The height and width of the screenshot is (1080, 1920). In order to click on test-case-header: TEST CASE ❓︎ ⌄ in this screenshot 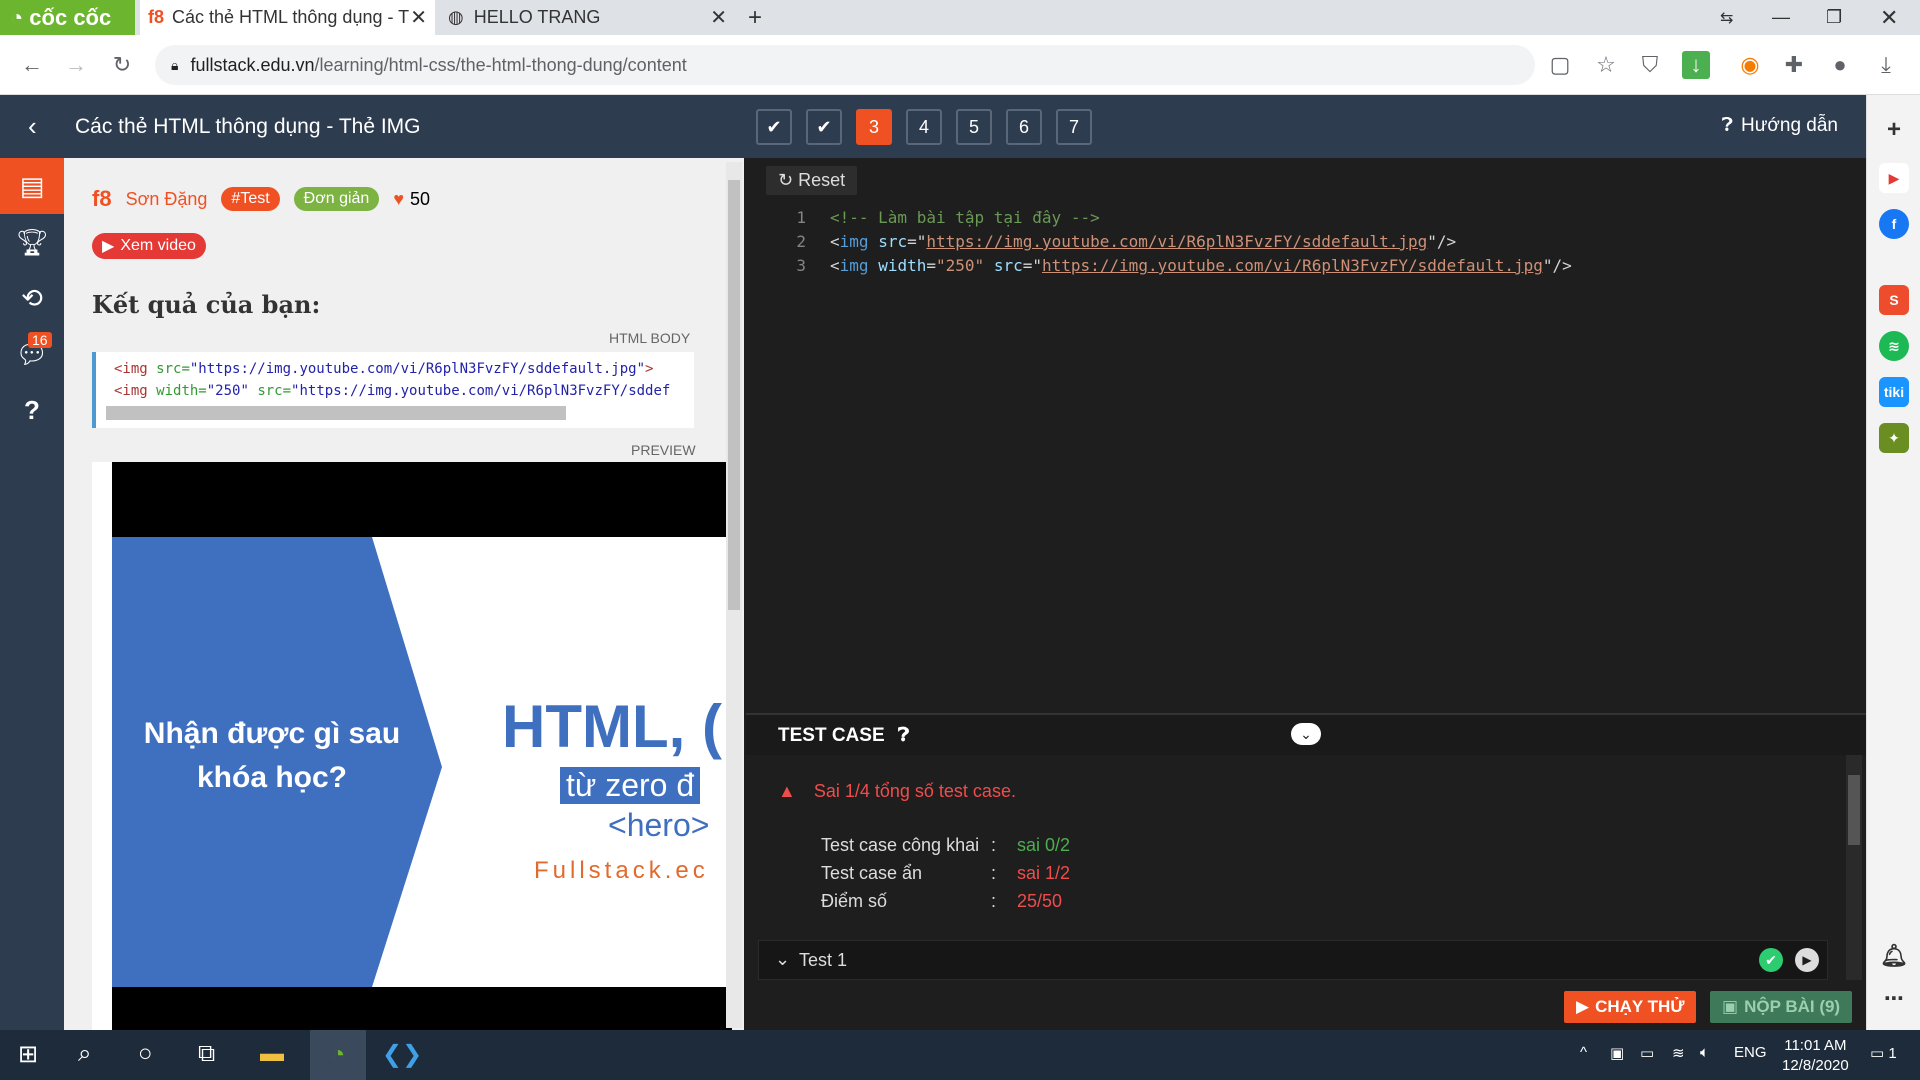, I will do `click(1306, 735)`.